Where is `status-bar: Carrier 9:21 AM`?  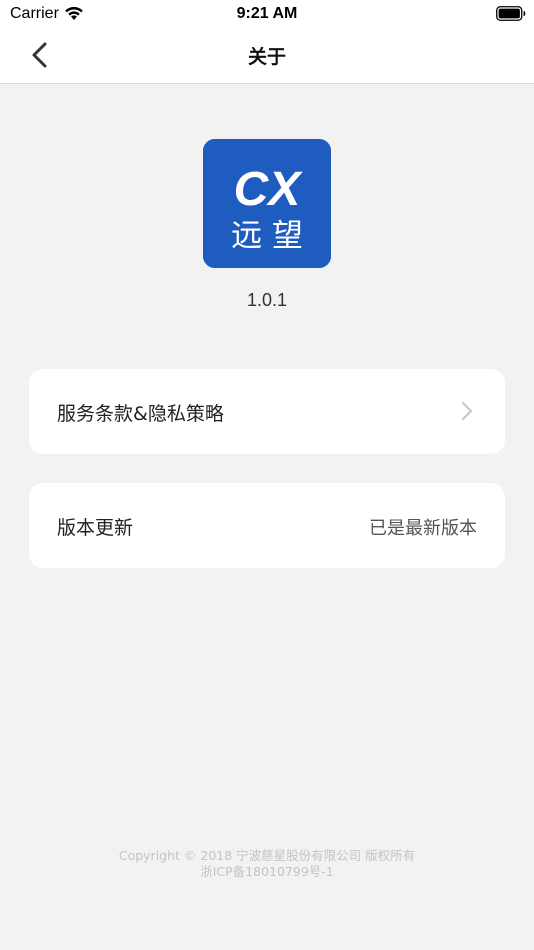
status-bar: Carrier 9:21 AM is located at coordinates (267, 14).